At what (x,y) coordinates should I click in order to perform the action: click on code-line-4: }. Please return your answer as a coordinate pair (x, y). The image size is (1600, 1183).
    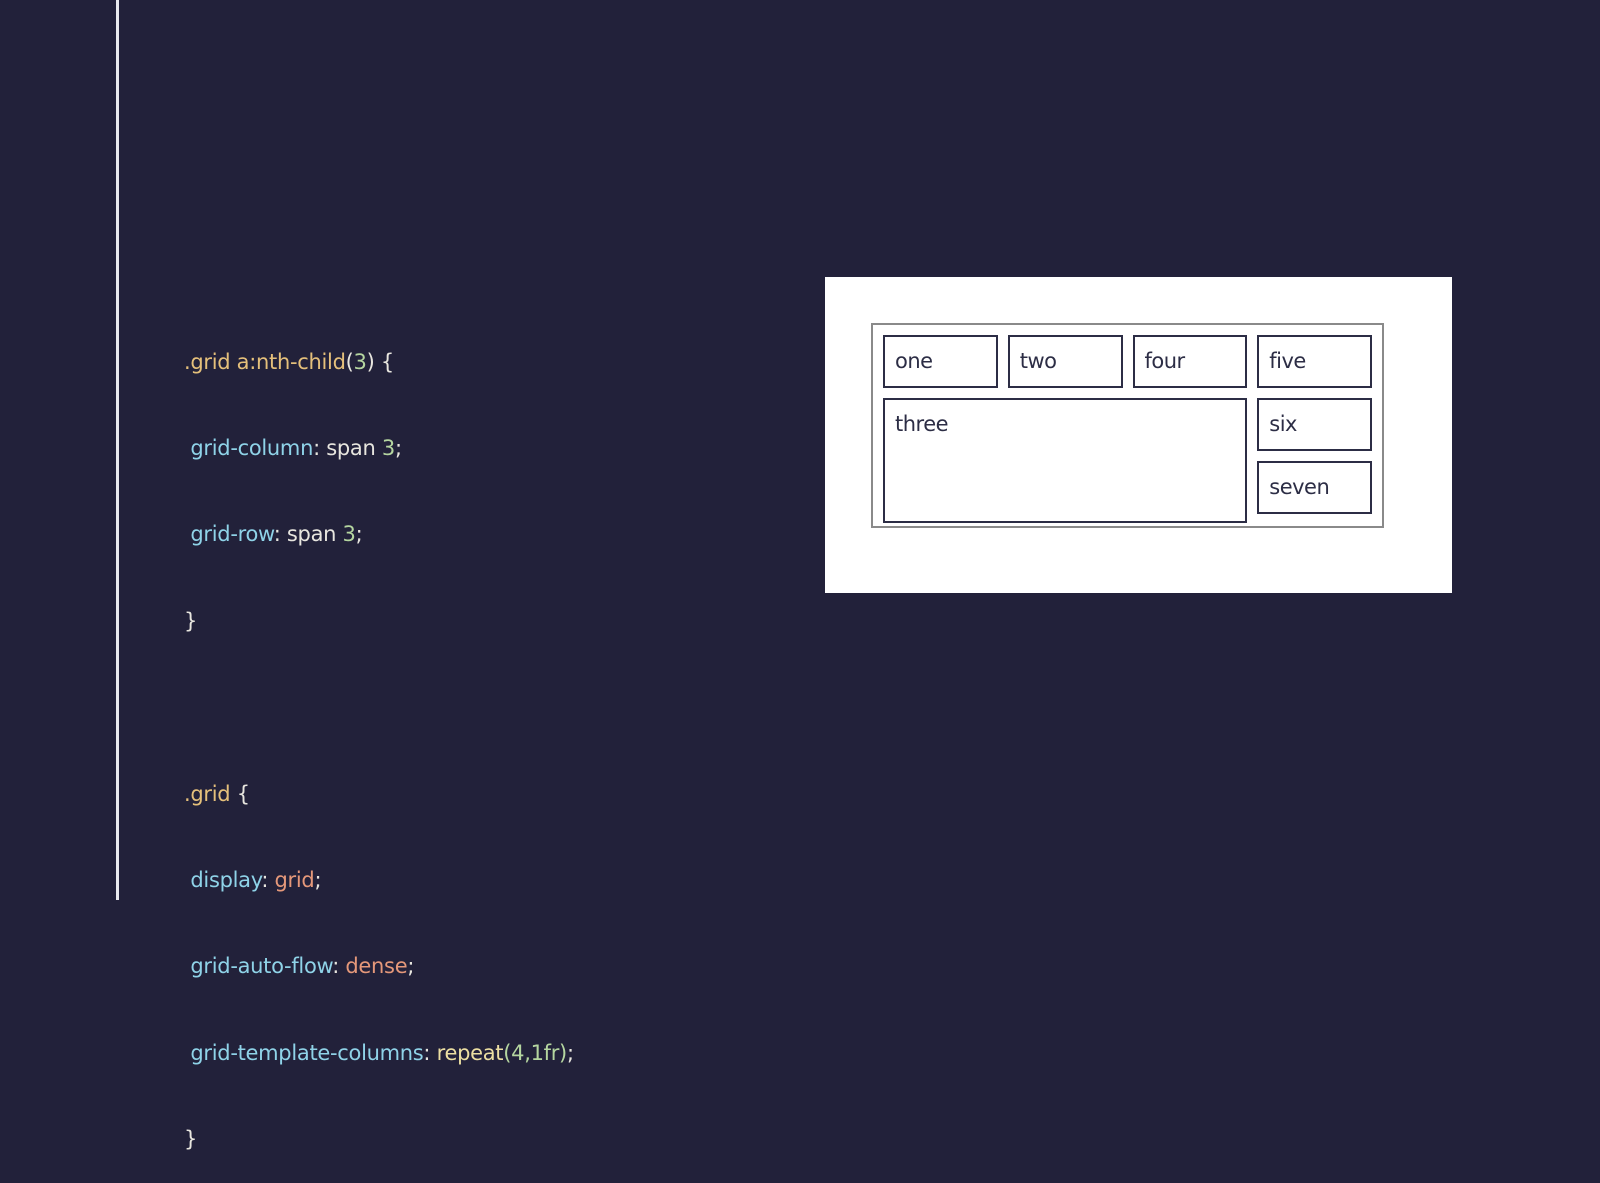
    Looking at the image, I should click on (191, 620).